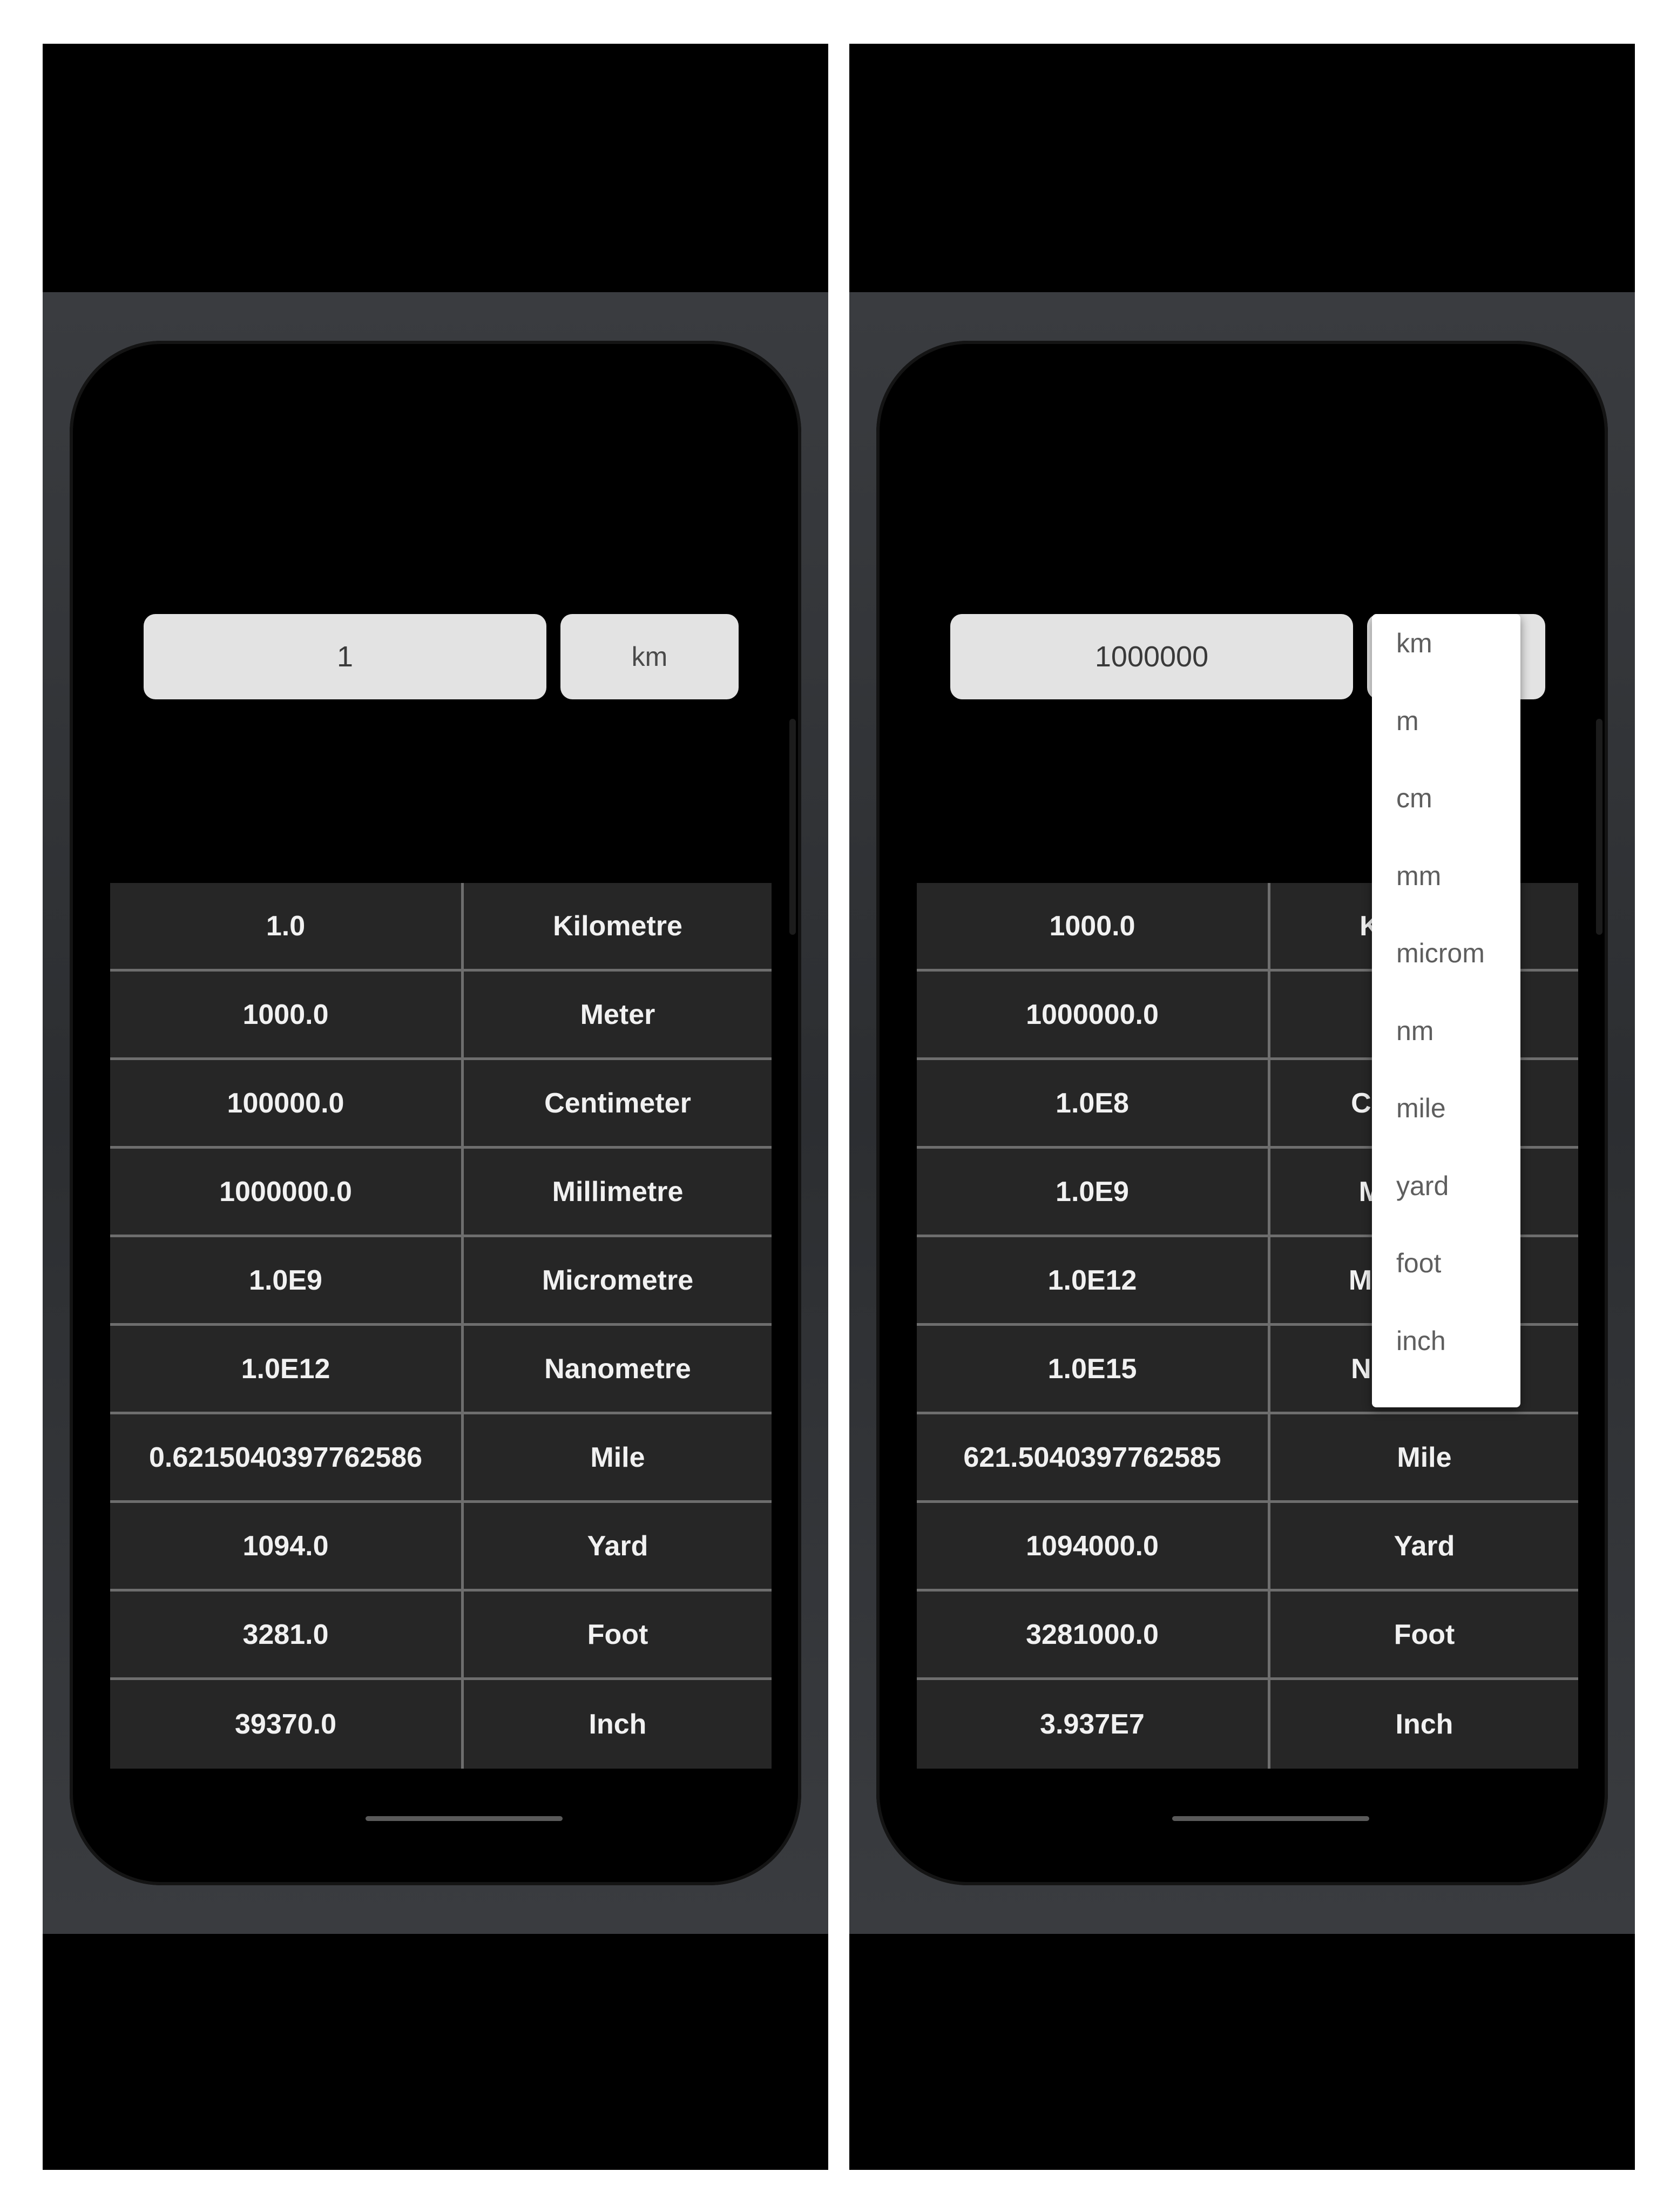  What do you see at coordinates (1446, 1053) in the screenshot?
I see `dropdown-option-nm: nm` at bounding box center [1446, 1053].